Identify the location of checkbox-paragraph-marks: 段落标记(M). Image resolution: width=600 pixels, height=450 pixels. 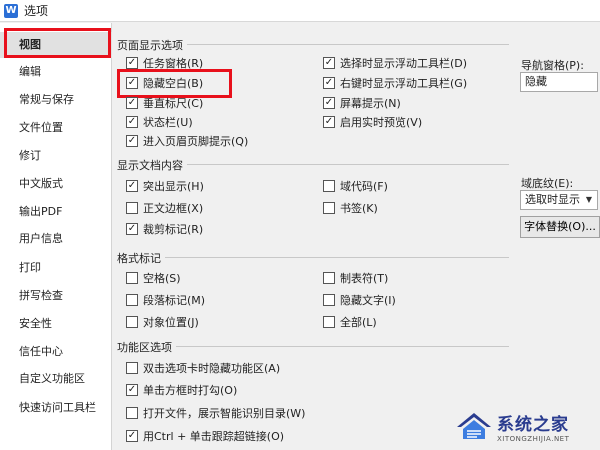
(165, 300).